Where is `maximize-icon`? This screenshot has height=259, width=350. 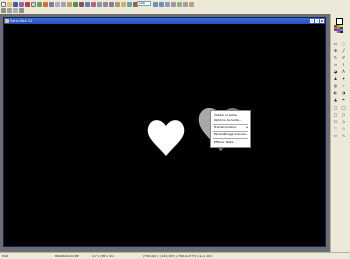 maximize-icon is located at coordinates (317, 21).